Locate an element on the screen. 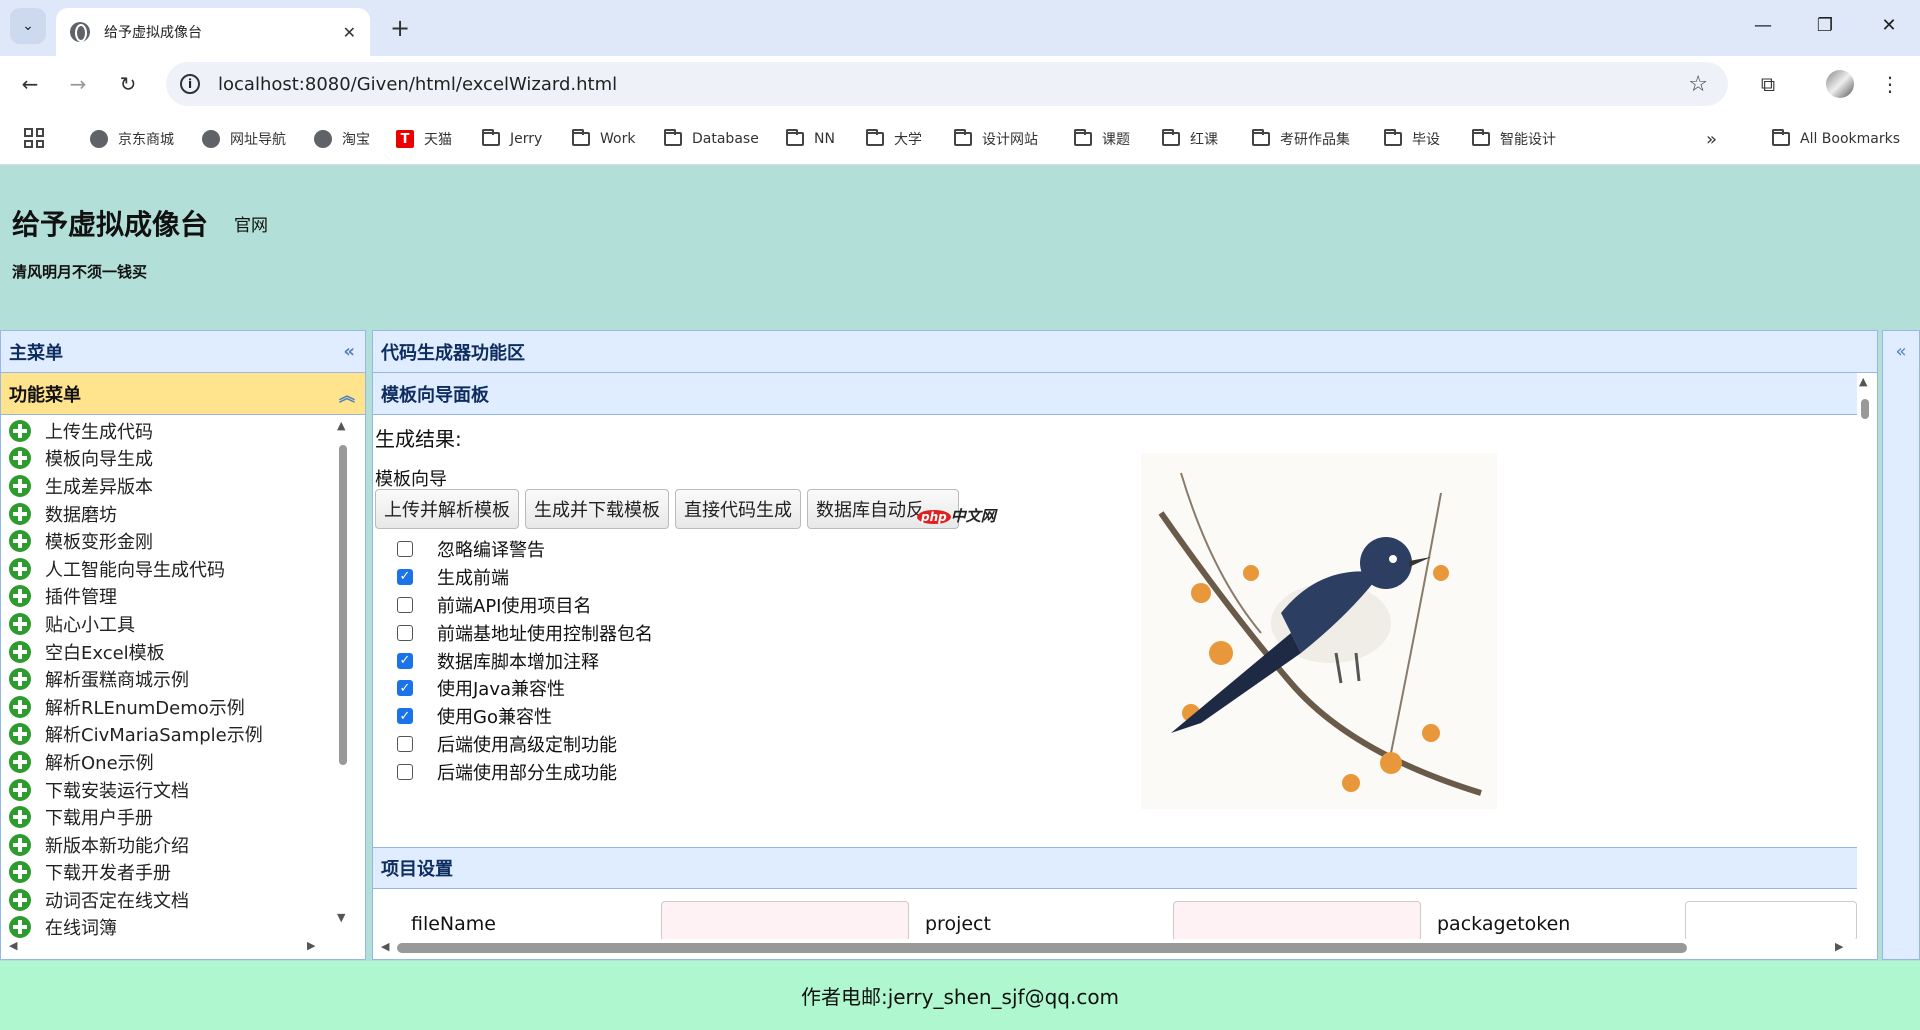  menu-item: 下载安装运行文档 is located at coordinates (183, 790).